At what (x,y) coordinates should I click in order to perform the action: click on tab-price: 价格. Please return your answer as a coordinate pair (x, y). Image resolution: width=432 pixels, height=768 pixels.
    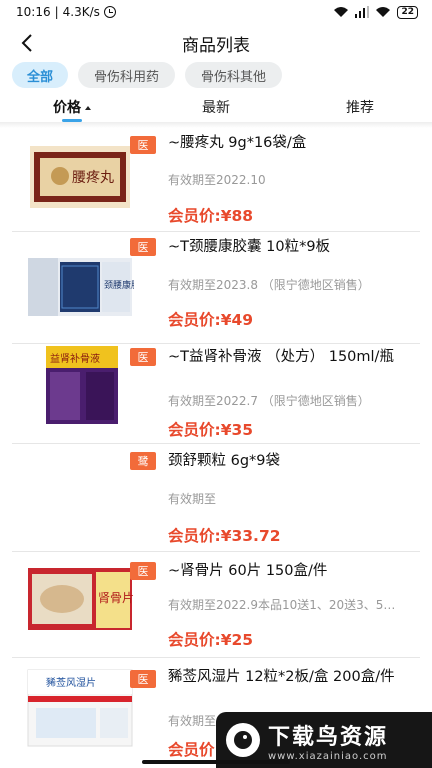
    Looking at the image, I should click on (72, 107).